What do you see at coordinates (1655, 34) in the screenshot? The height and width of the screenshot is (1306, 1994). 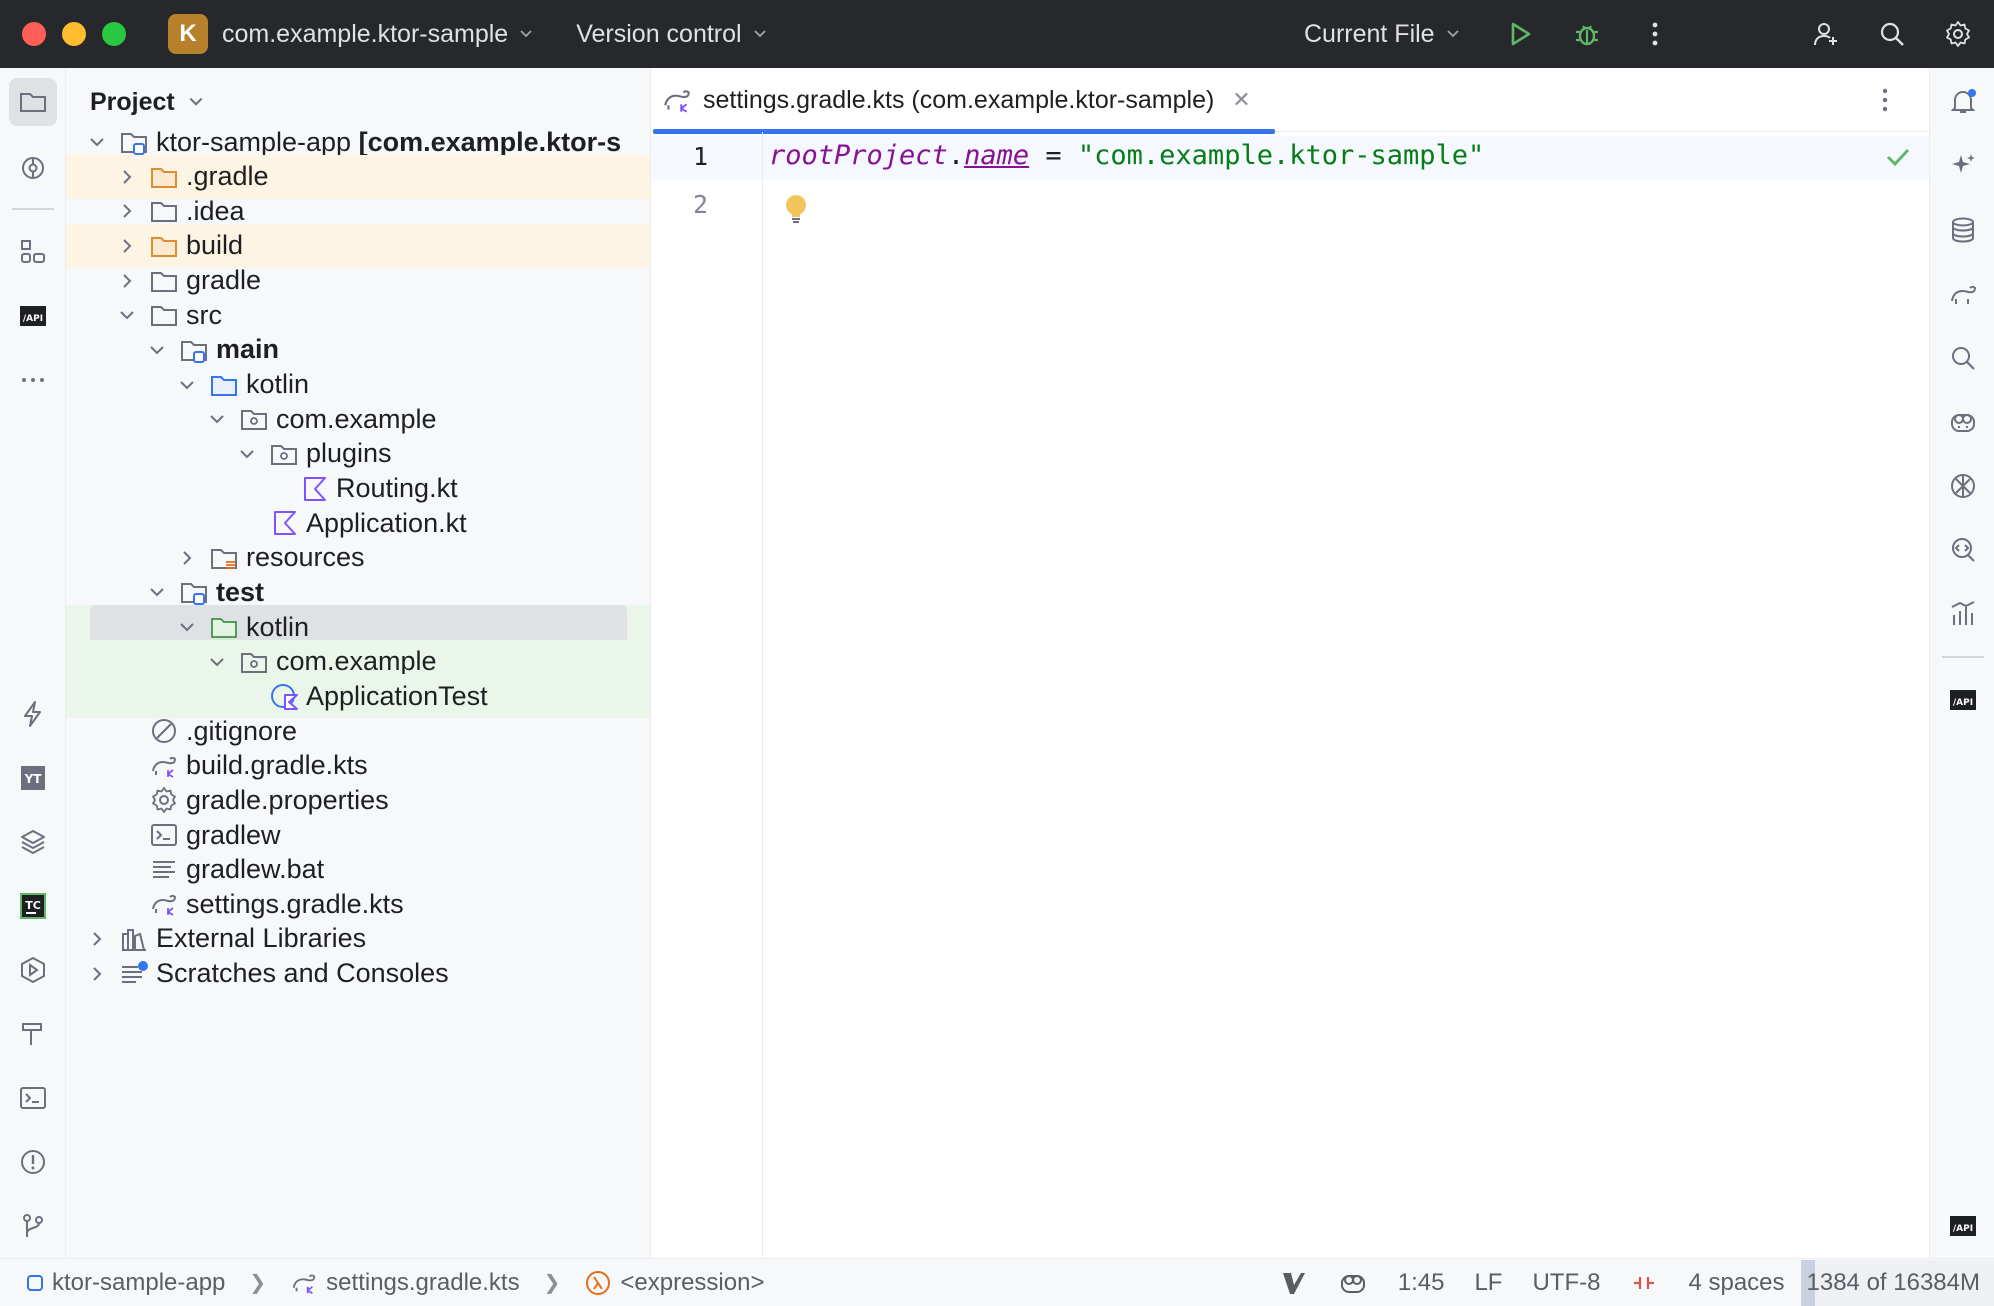 I see `more-actions-button` at bounding box center [1655, 34].